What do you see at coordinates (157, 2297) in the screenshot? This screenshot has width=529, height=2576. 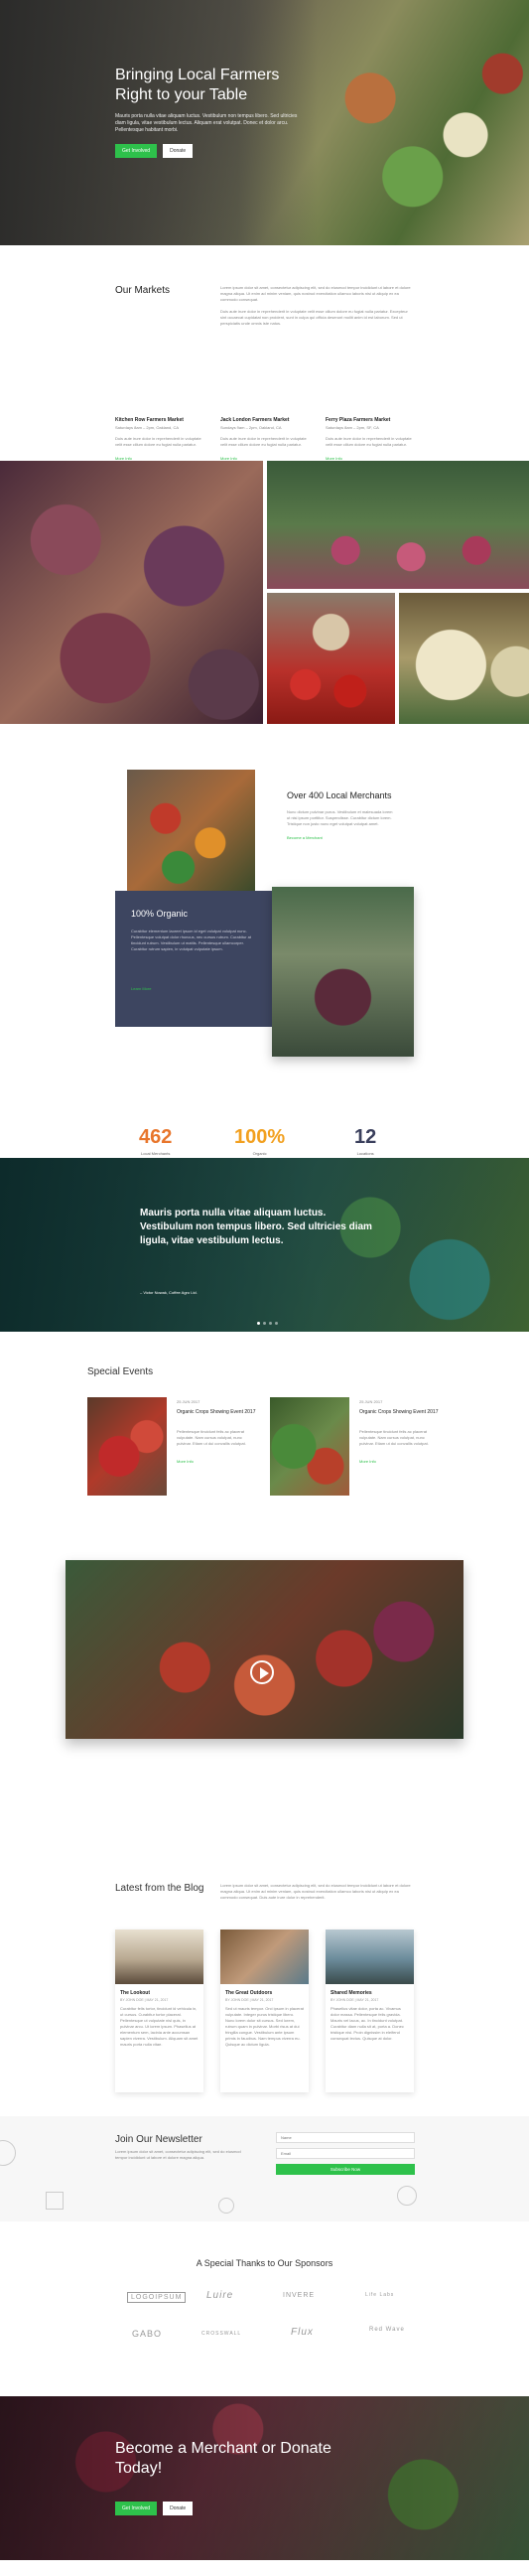 I see `sponsor-logo: LOGOIPSUM` at bounding box center [157, 2297].